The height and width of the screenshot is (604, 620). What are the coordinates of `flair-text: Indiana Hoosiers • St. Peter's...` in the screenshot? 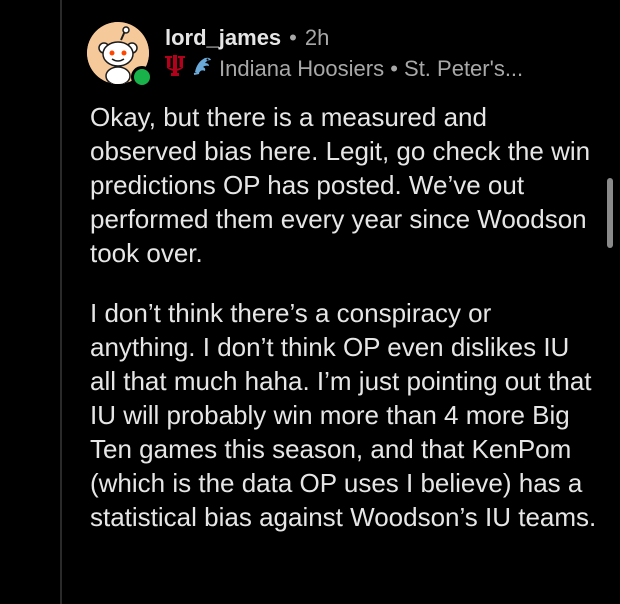 It's located at (371, 68).